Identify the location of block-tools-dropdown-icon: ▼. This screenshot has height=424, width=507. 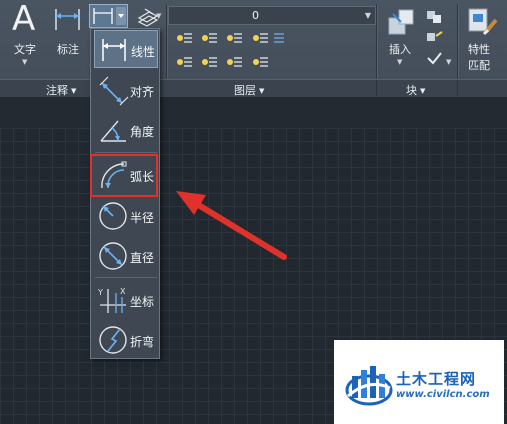
(448, 62).